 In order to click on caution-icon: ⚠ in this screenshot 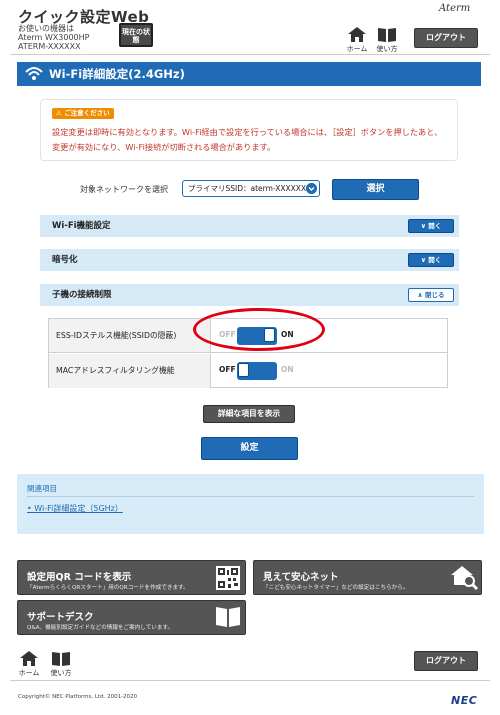, I will do `click(59, 113)`.